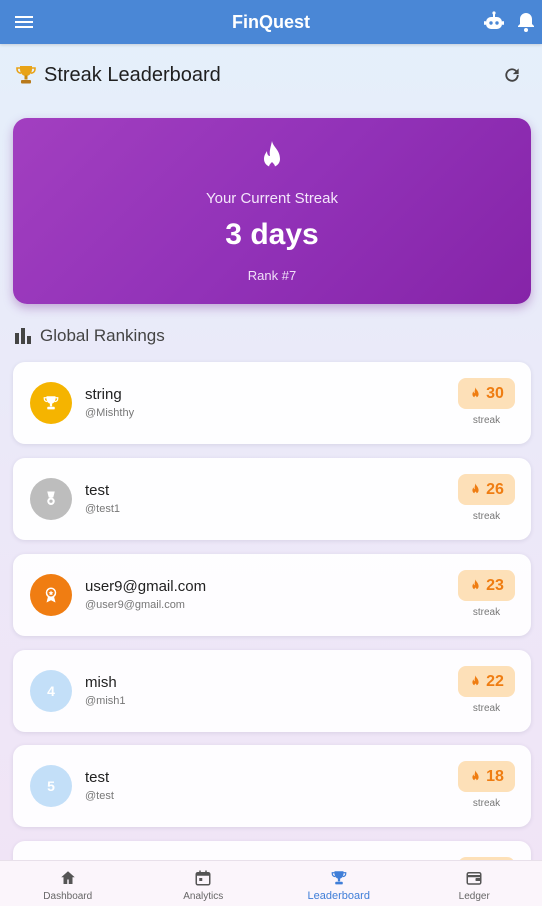 This screenshot has height=906, width=542. I want to click on streak-rank: Rank #7, so click(272, 275).